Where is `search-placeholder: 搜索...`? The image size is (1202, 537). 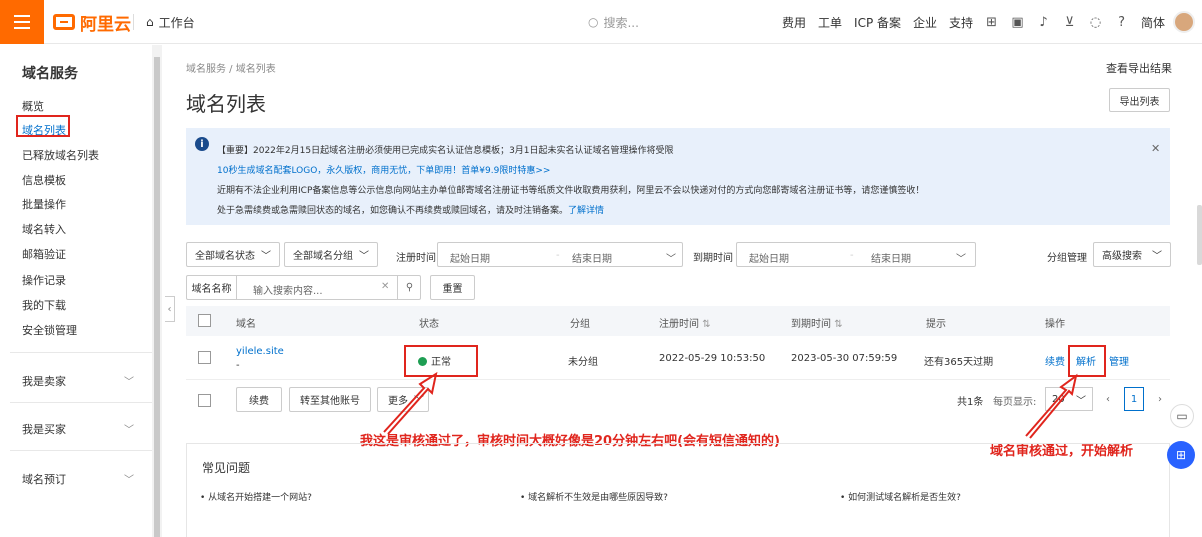
search-placeholder: 搜索... is located at coordinates (621, 22).